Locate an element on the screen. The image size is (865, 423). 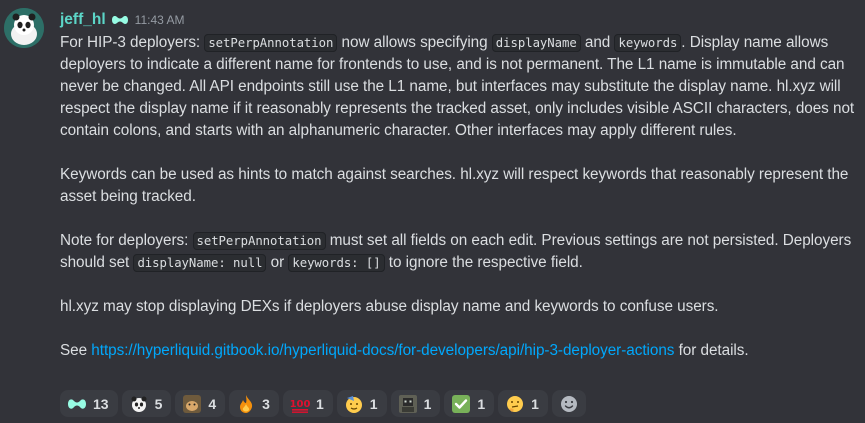
add-emoji-icon is located at coordinates (569, 404).